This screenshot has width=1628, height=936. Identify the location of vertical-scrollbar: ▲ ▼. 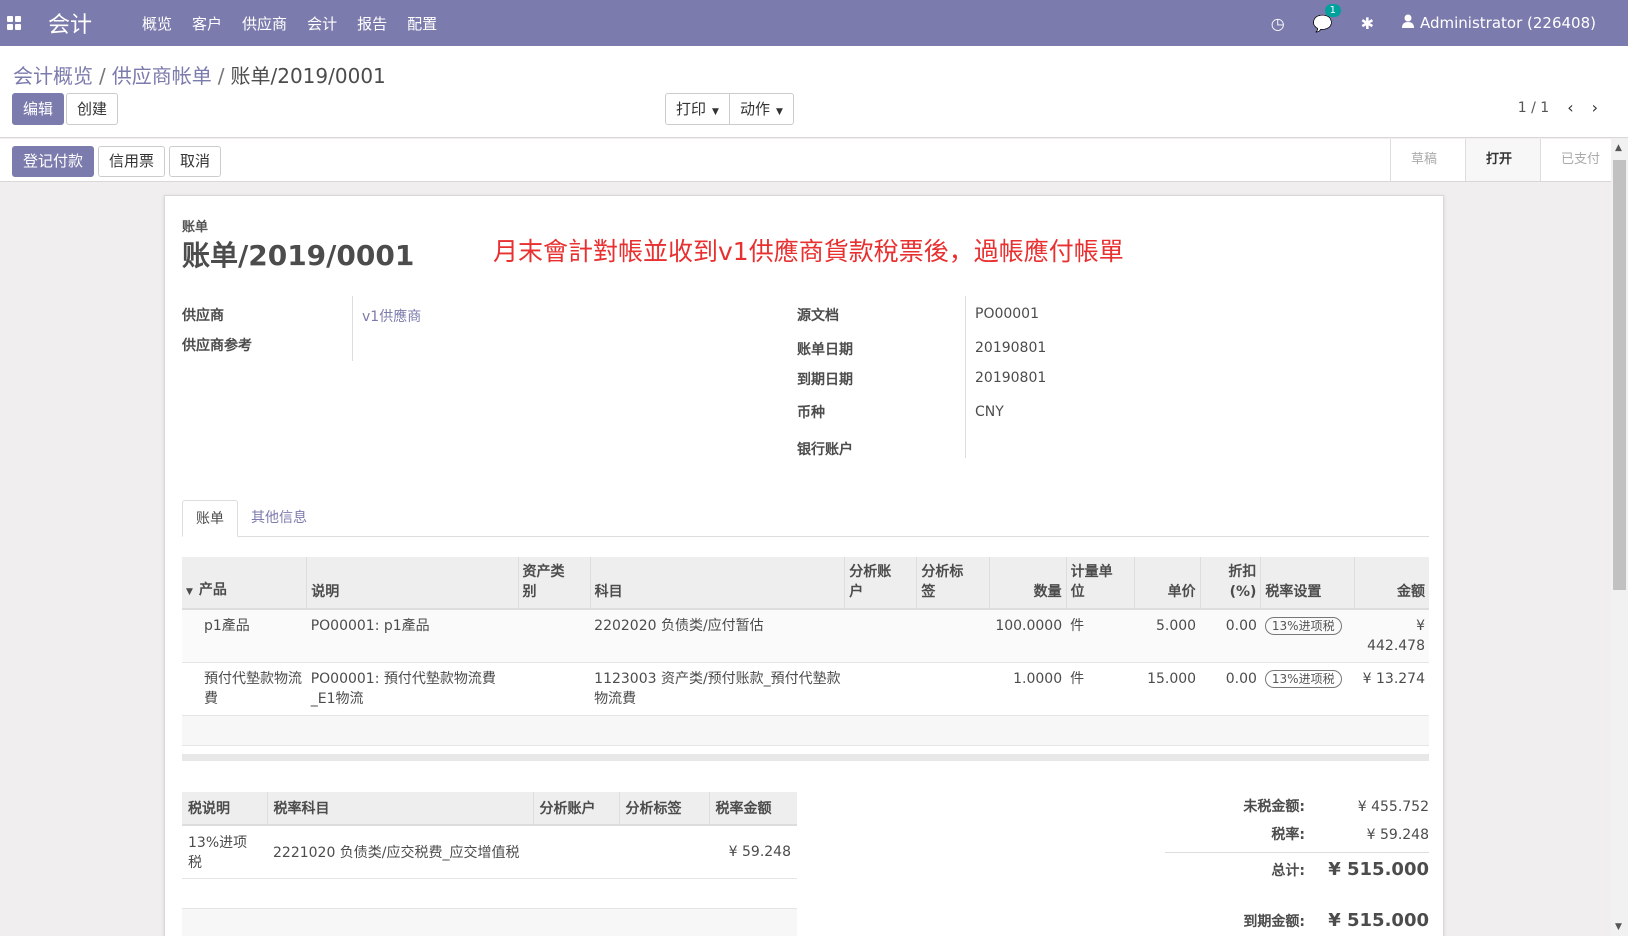
(1619, 537).